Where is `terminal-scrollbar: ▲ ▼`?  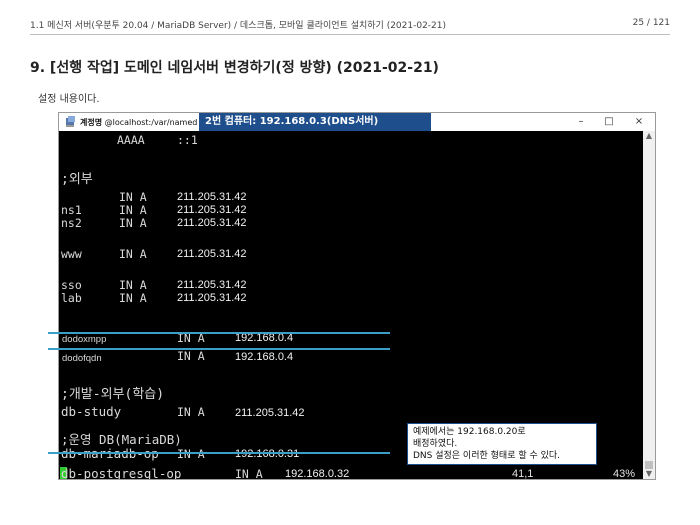
terminal-scrollbar: ▲ ▼ is located at coordinates (649, 305).